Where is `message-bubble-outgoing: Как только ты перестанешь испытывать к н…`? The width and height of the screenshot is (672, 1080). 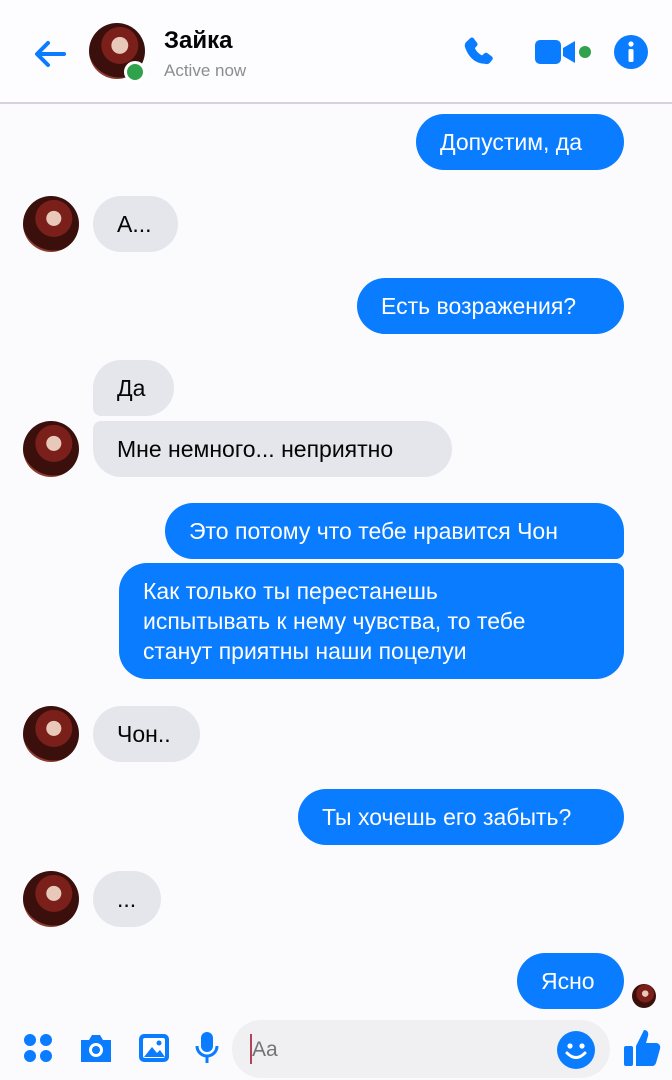
message-bubble-outgoing: Как только ты перестанешь испытывать к н… is located at coordinates (371, 621).